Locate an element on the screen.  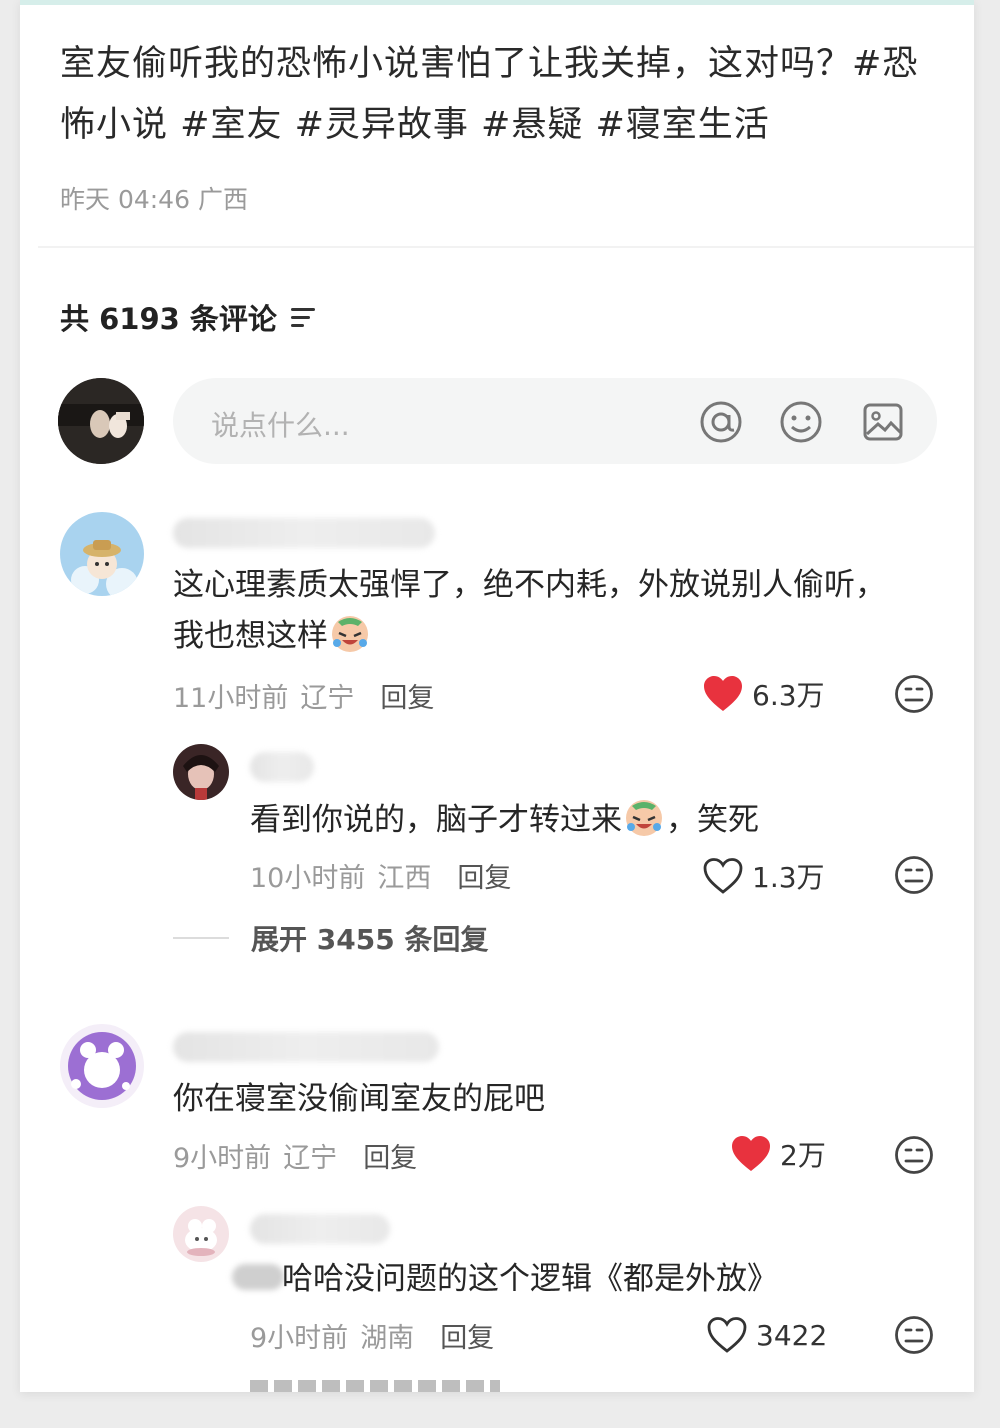
like-count: 1.3万 is located at coordinates (788, 877).